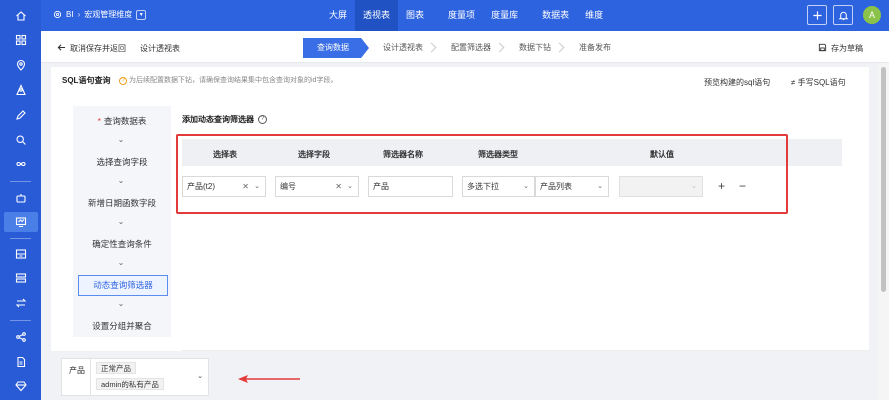 This screenshot has width=889, height=400. Describe the element at coordinates (471, 48) in the screenshot. I see `step-config-filter: 配置筛选器` at that location.